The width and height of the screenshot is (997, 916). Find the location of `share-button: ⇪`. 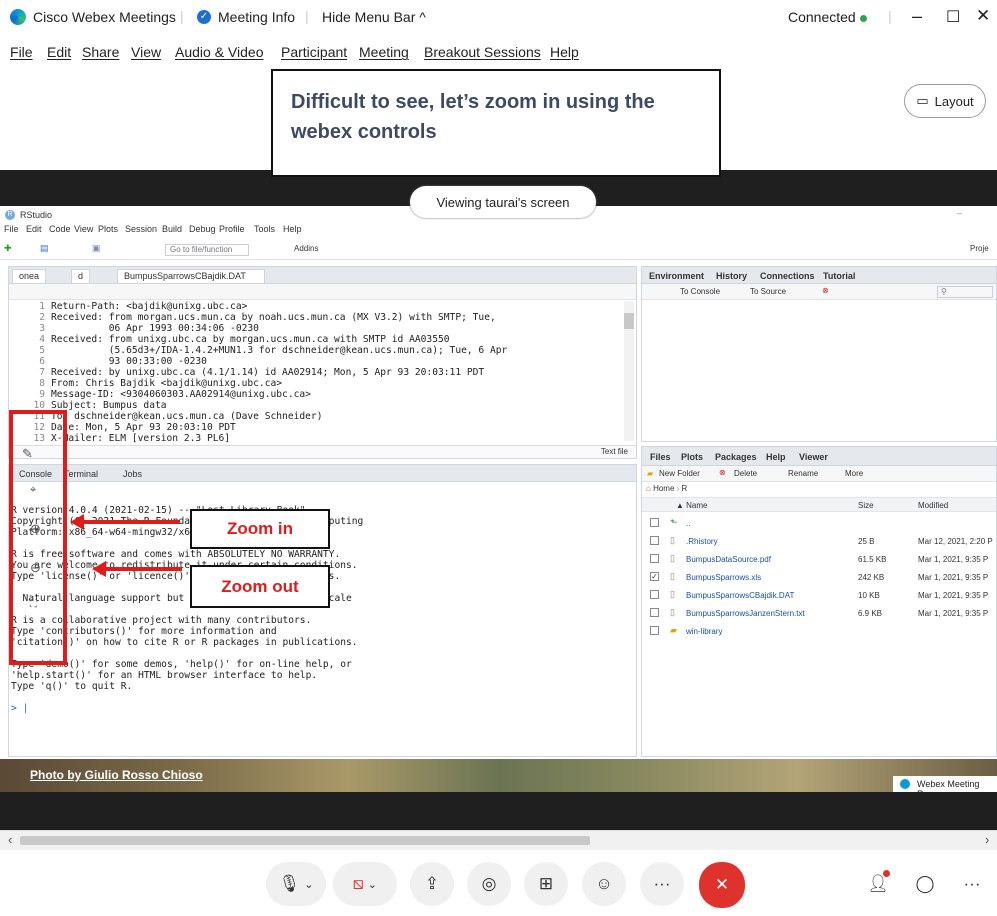

share-button: ⇪ is located at coordinates (432, 884).